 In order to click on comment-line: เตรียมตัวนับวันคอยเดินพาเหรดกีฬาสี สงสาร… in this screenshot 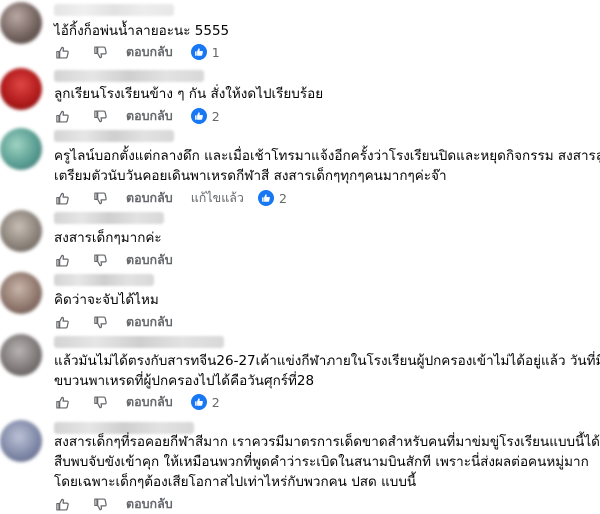, I will do `click(250, 176)`.